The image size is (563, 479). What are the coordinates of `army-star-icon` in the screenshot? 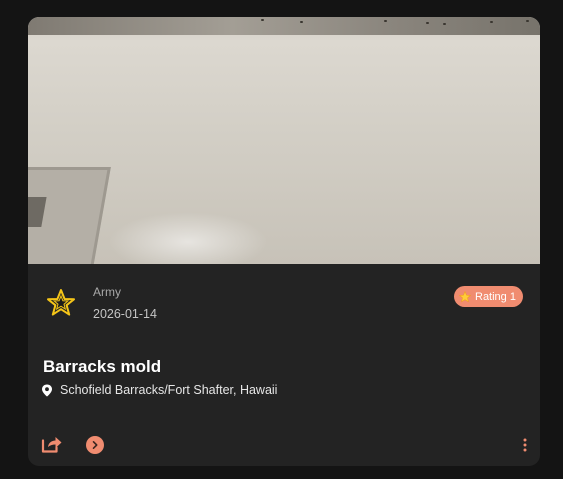 It's located at (61, 303).